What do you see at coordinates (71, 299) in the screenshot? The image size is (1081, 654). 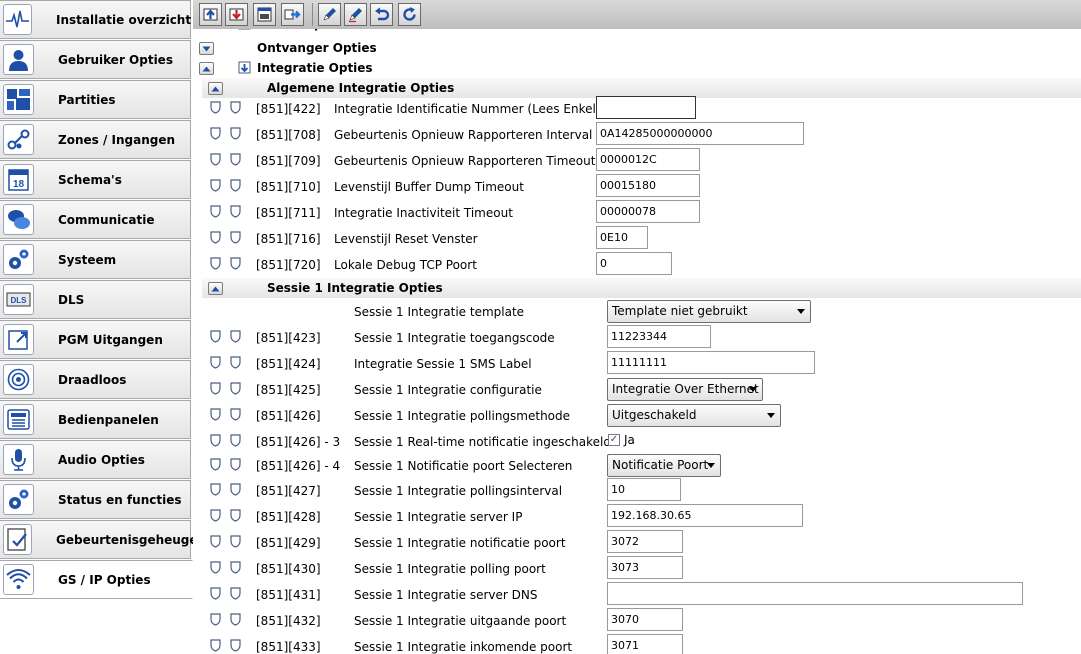 I see `sidebar-item-label: DLS` at bounding box center [71, 299].